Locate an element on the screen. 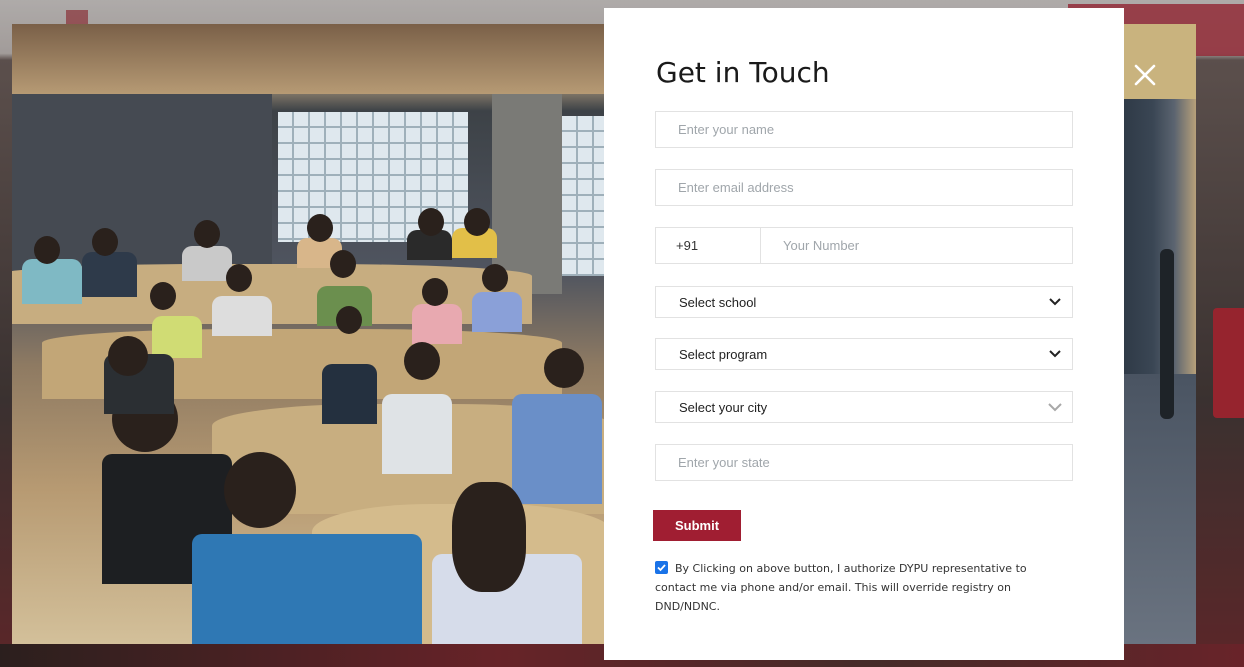  state-field is located at coordinates (864, 462).